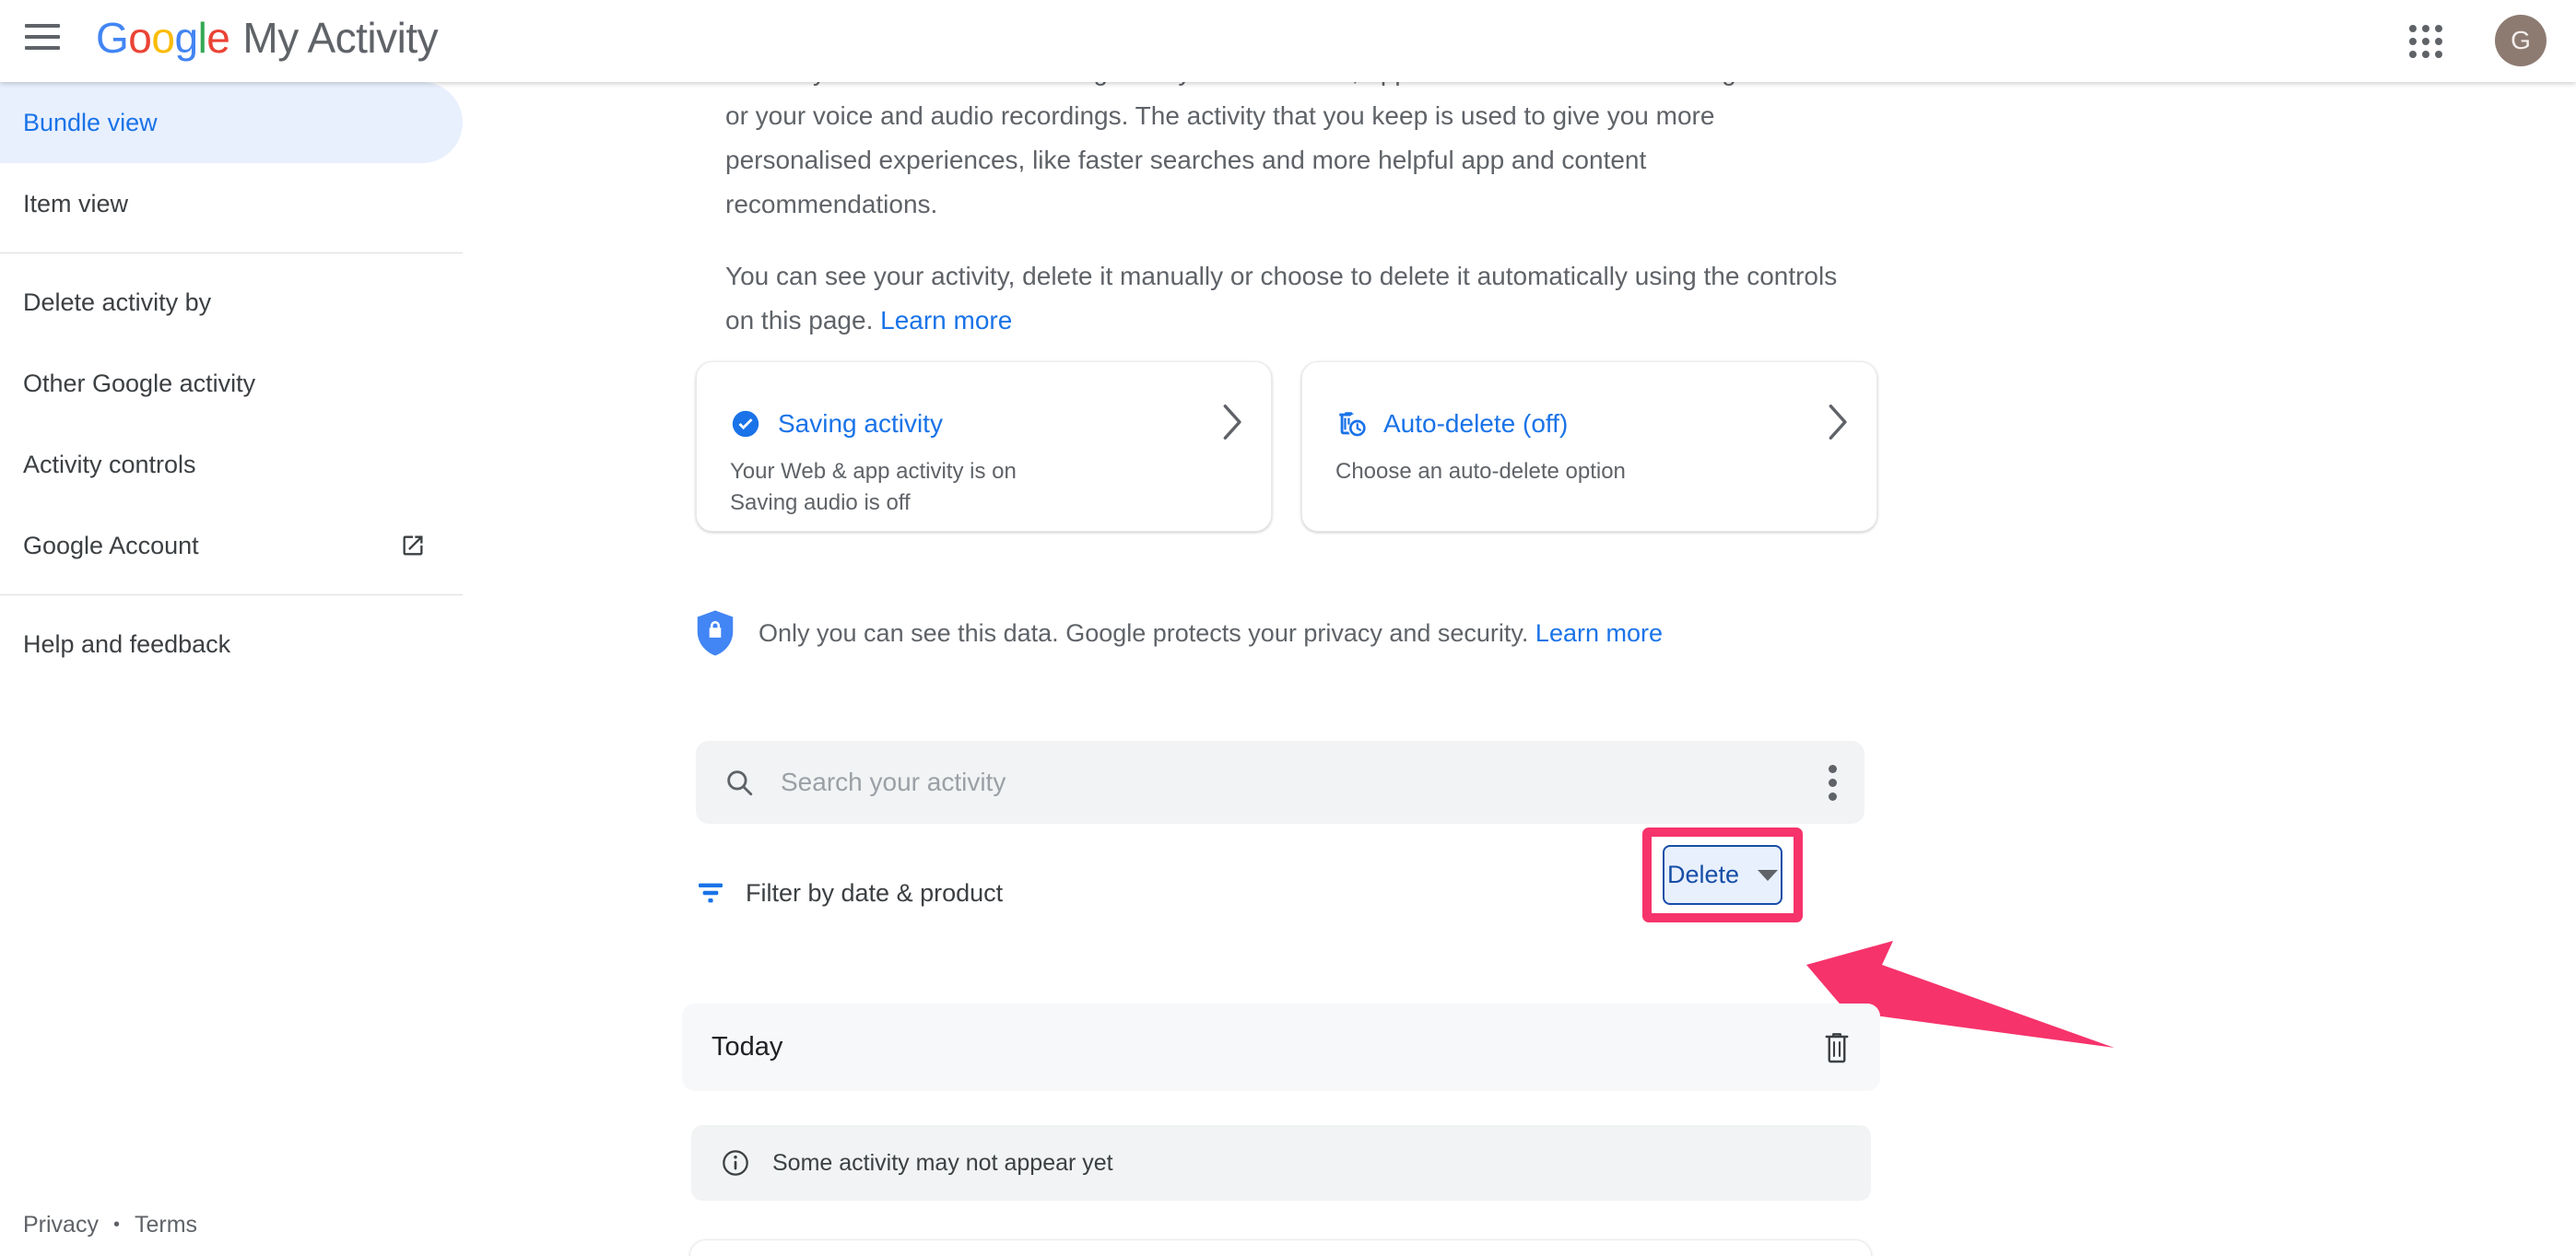 The height and width of the screenshot is (1256, 2576). What do you see at coordinates (1280, 1247) in the screenshot?
I see `activity-item-card-partial` at bounding box center [1280, 1247].